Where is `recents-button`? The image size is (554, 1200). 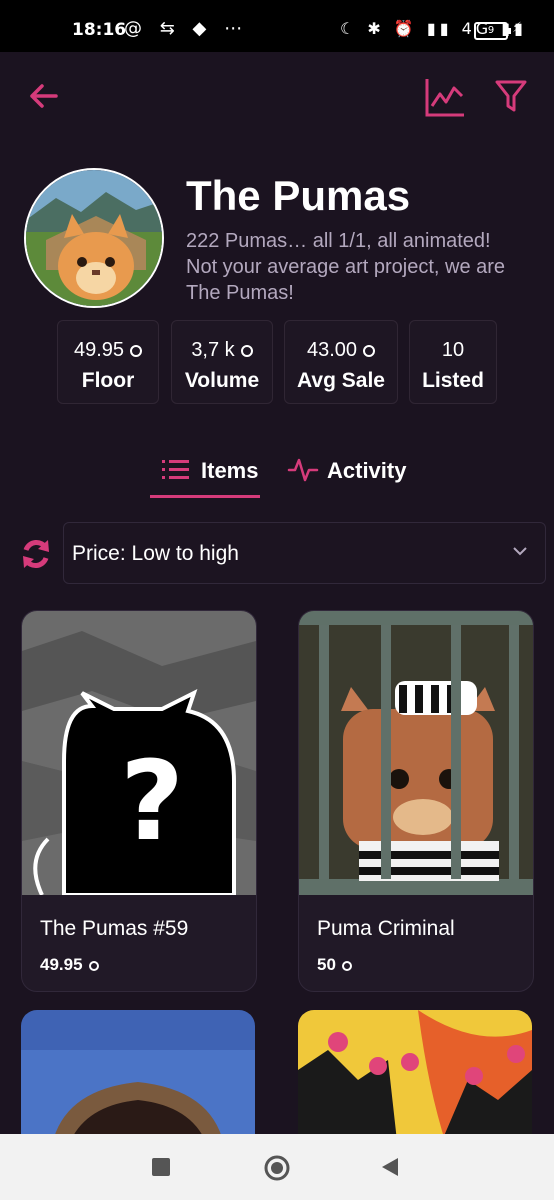
recents-button is located at coordinates (161, 1169).